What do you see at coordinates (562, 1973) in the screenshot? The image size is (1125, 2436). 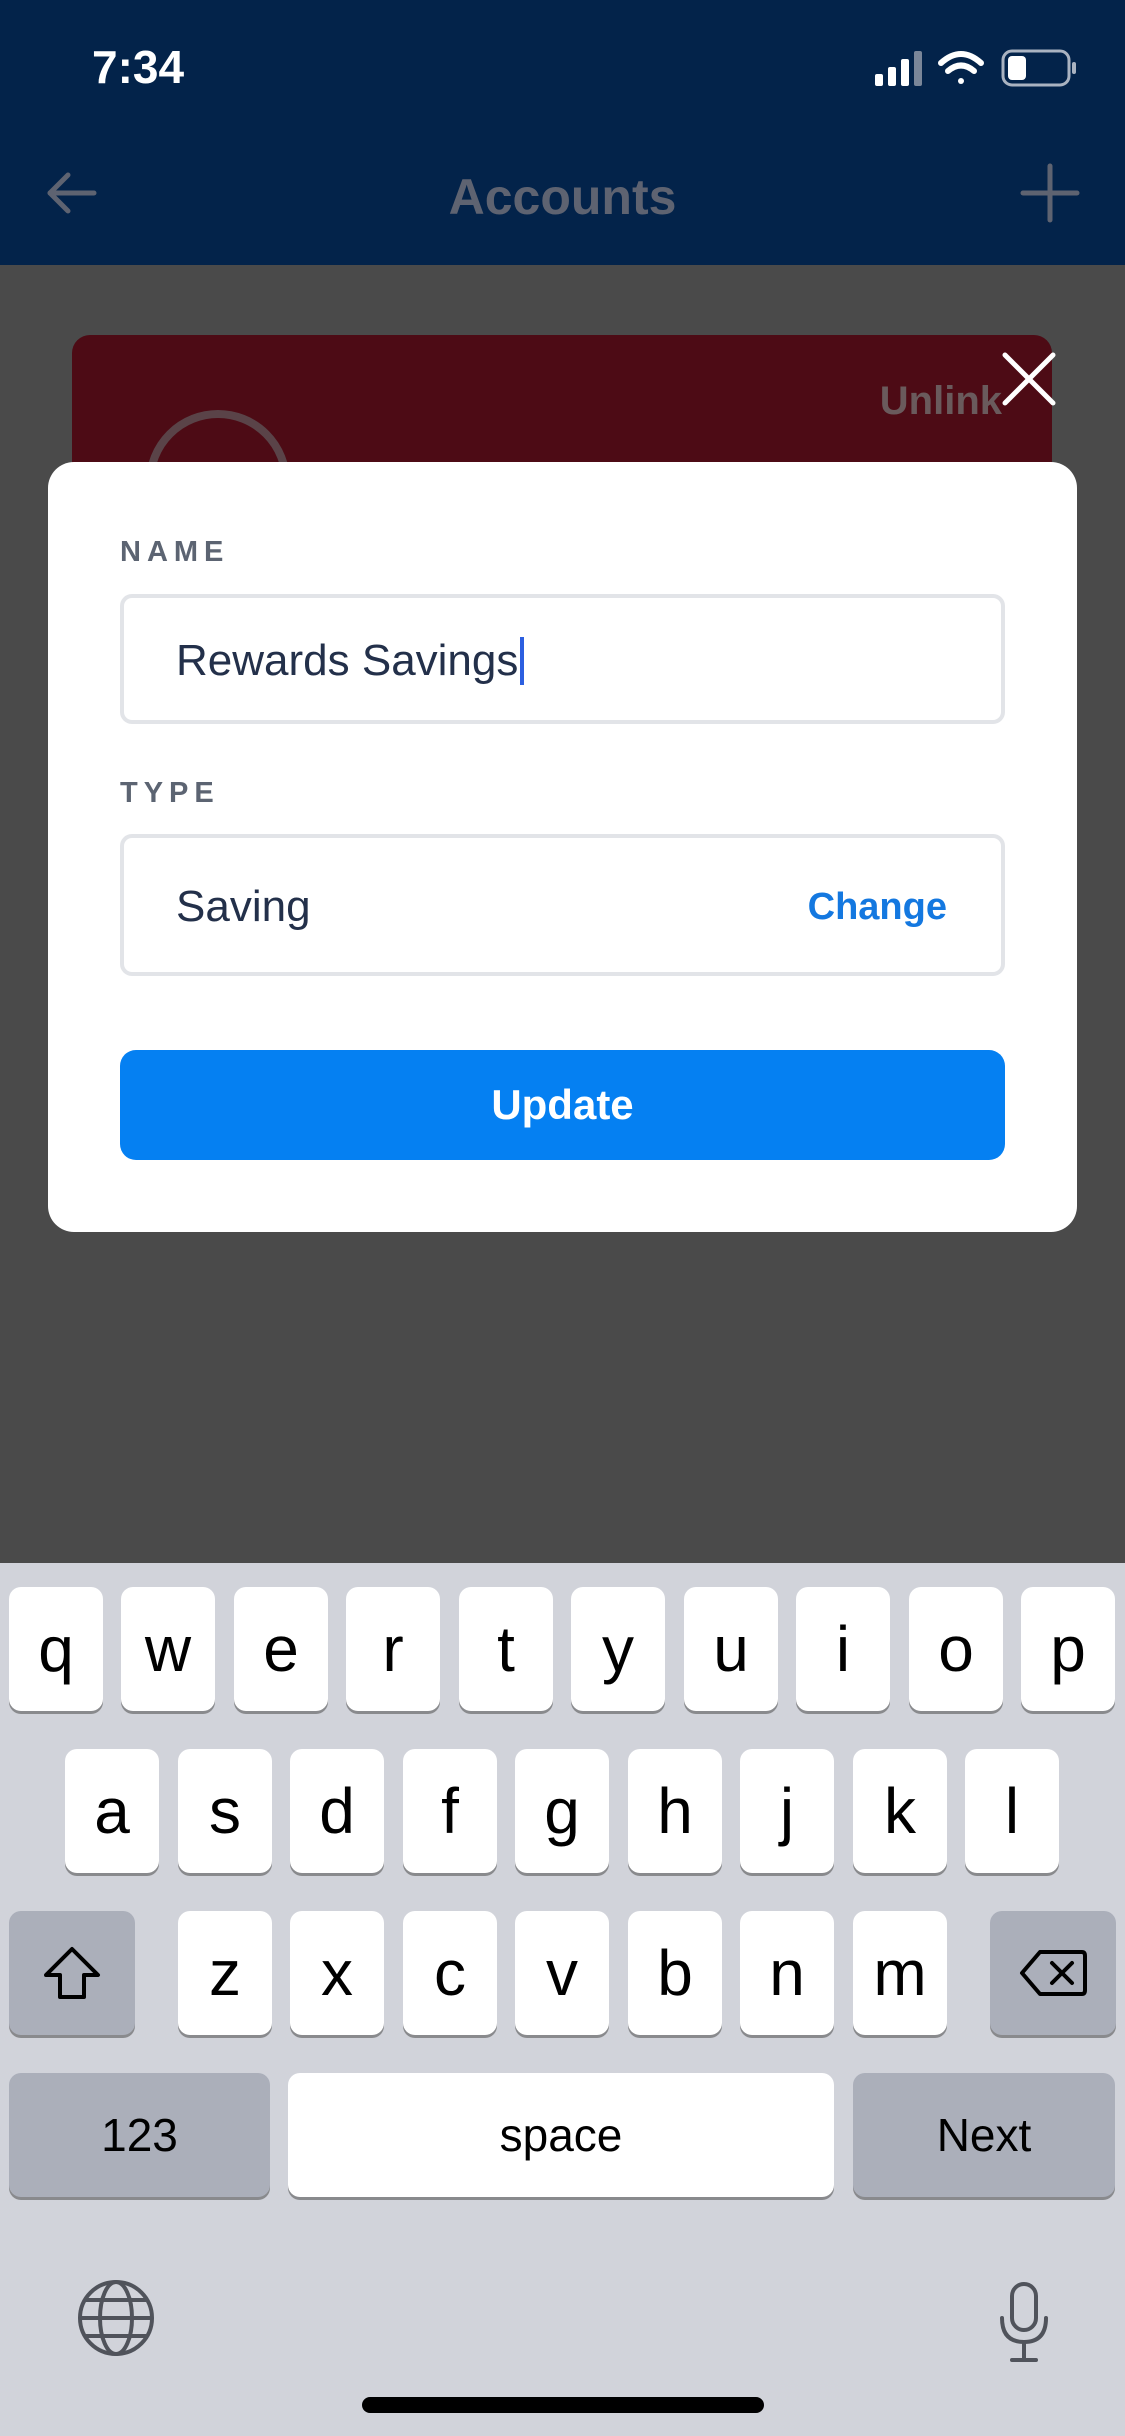 I see `key-v: v` at bounding box center [562, 1973].